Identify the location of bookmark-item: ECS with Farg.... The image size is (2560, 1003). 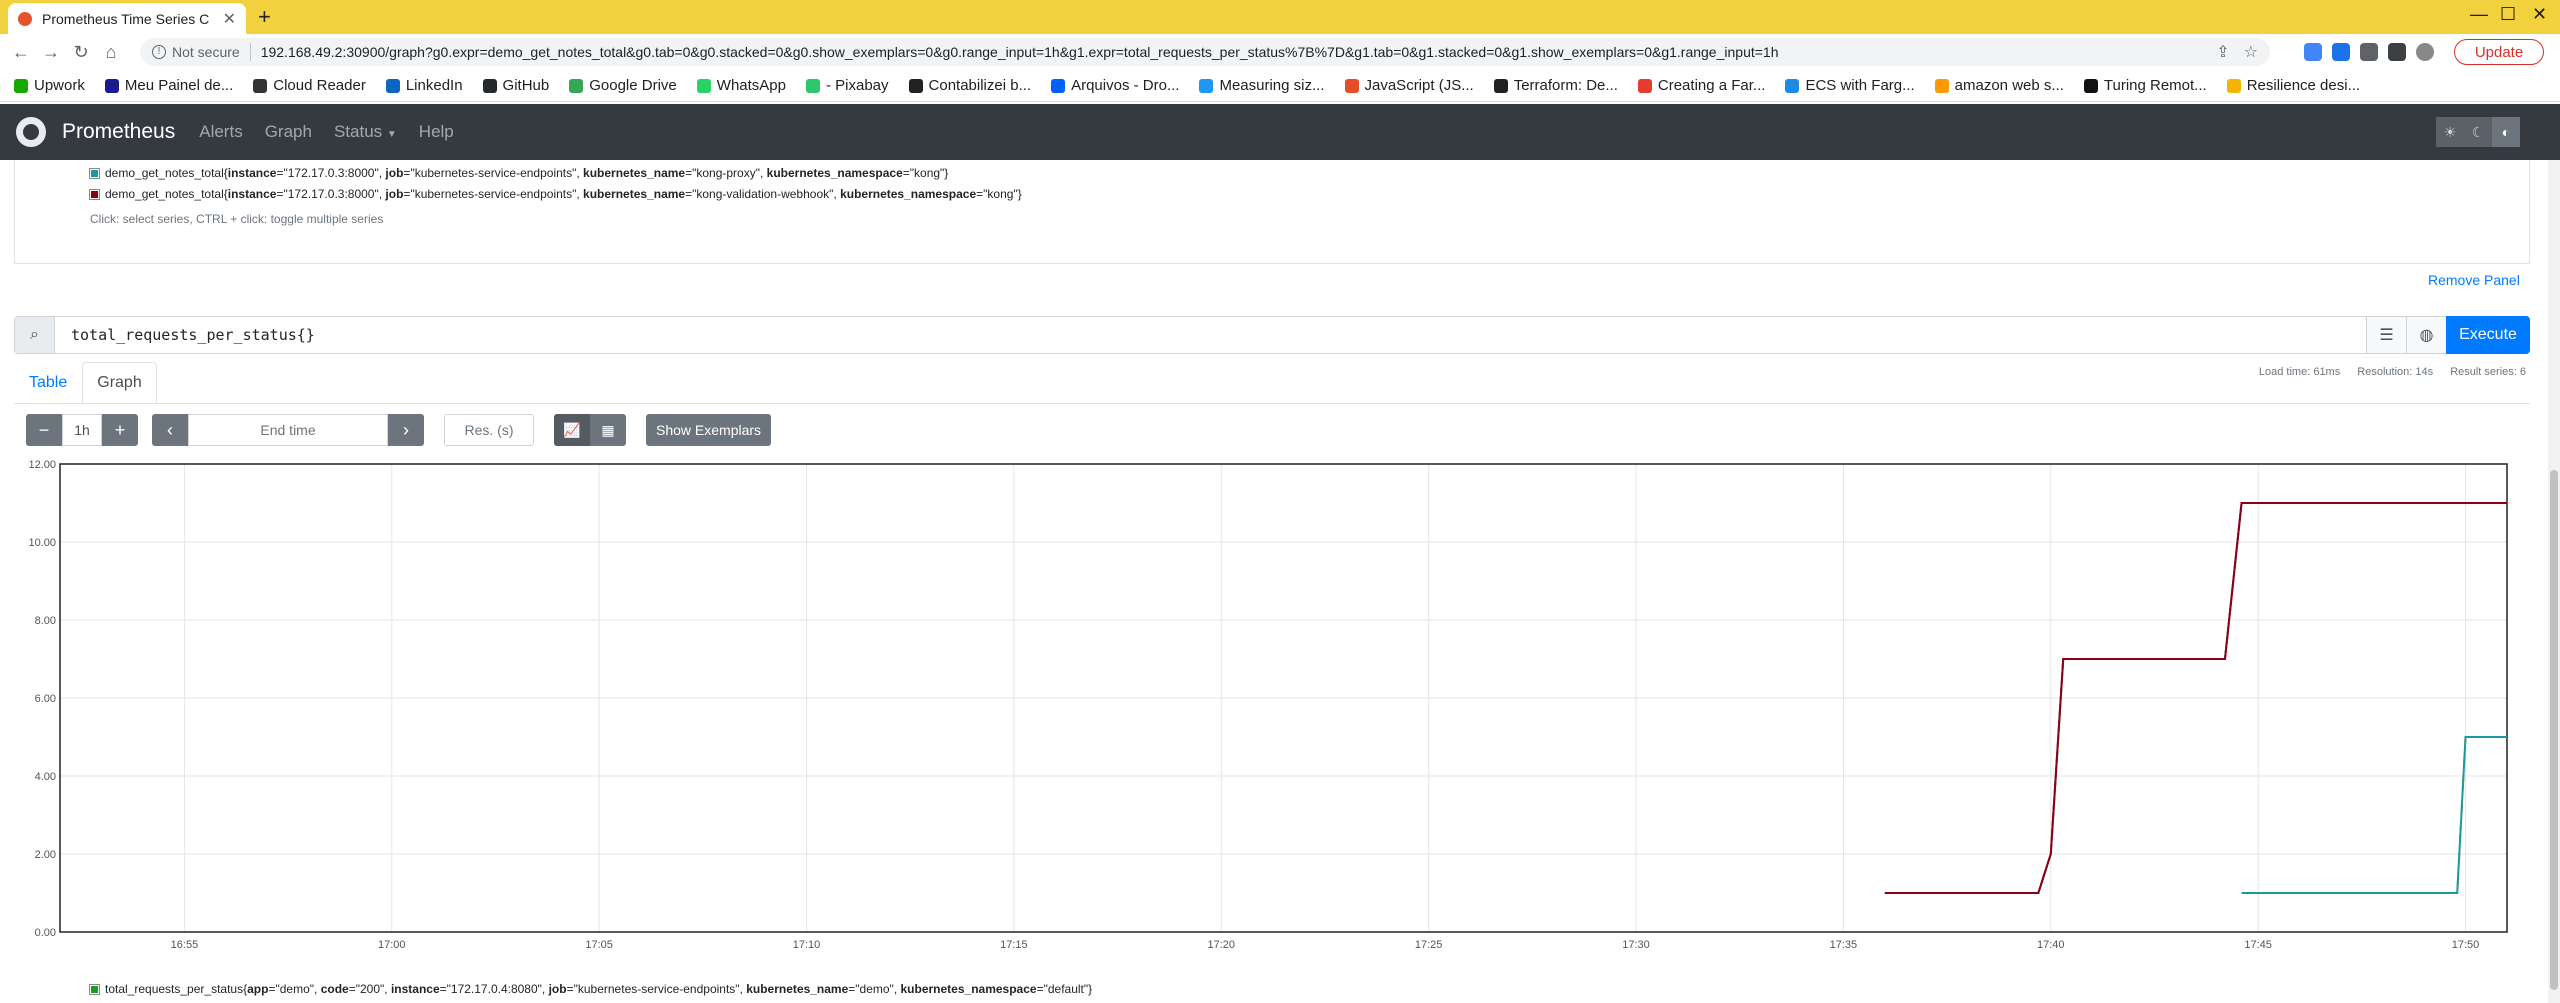
(1850, 85).